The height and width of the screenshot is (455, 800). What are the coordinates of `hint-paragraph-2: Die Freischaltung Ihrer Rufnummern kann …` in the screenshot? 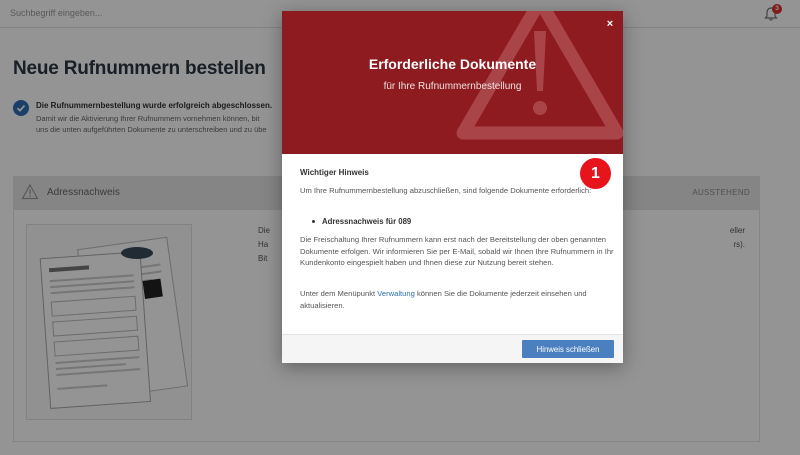 It's located at (457, 251).